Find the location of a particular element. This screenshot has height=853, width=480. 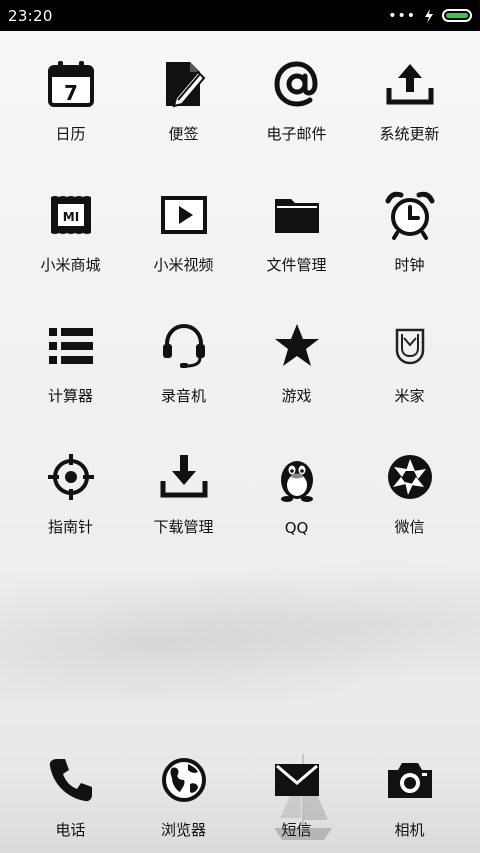

app-label: 电子邮件 is located at coordinates (296, 134).